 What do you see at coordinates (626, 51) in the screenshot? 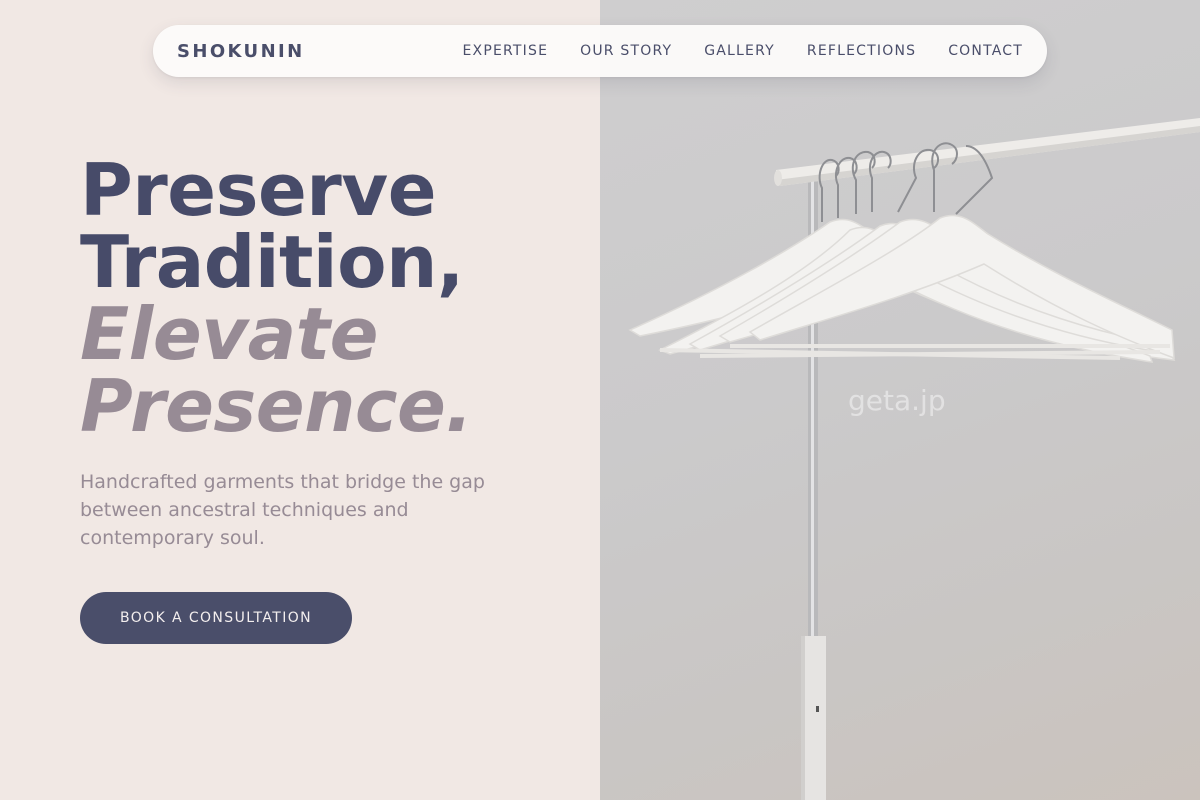
I see `nav-link-our-story: OUR STORY` at bounding box center [626, 51].